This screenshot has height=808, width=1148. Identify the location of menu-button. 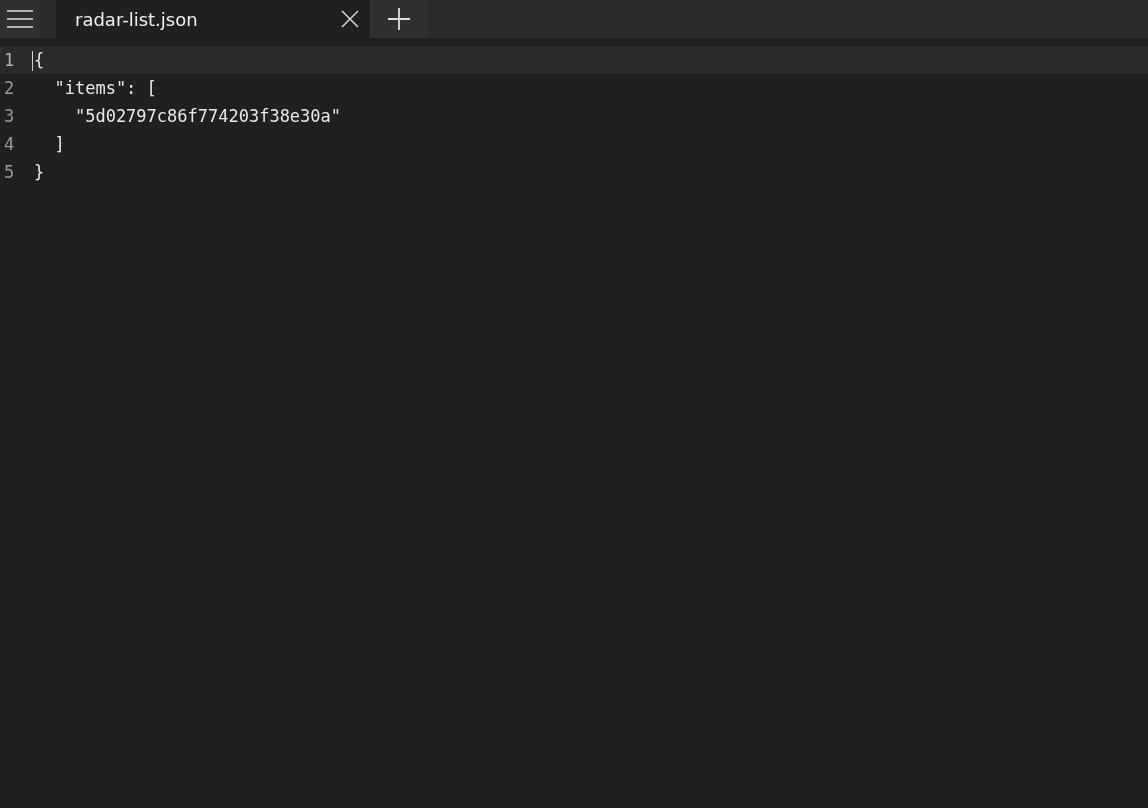
(20, 19).